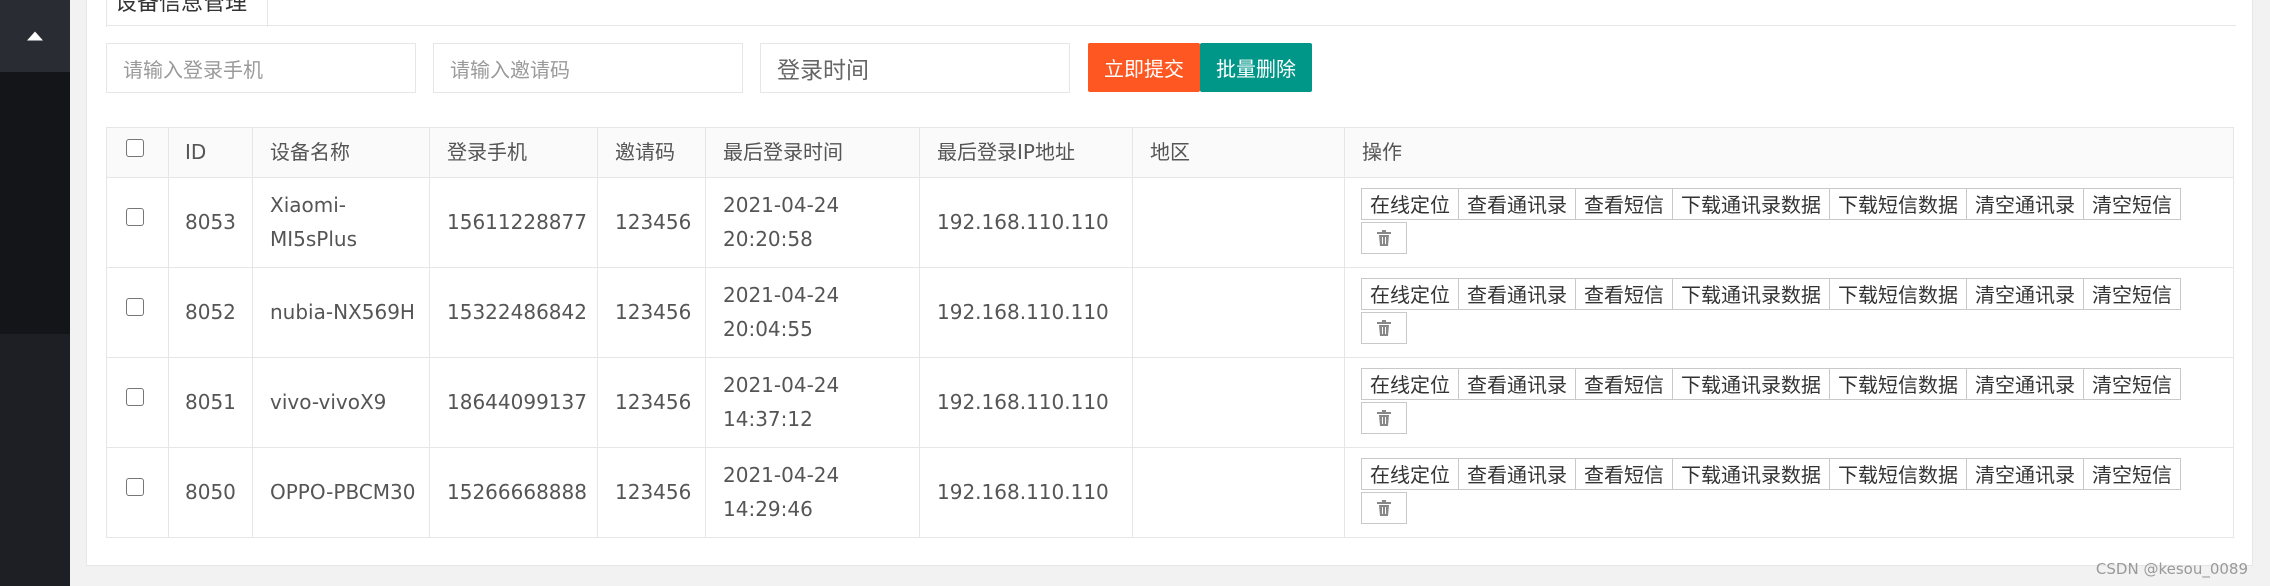  What do you see at coordinates (210, 492) in the screenshot?
I see `row-id: 8050` at bounding box center [210, 492].